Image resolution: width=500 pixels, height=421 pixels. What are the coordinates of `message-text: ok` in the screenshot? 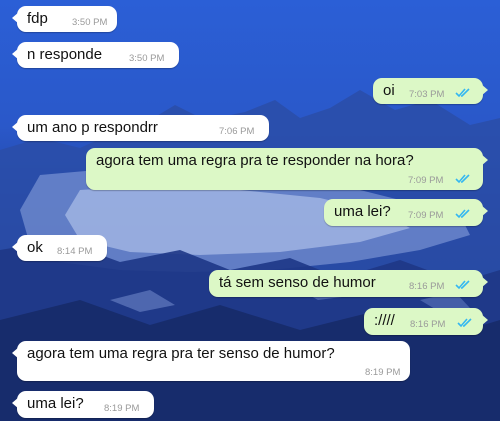 It's located at (35, 247).